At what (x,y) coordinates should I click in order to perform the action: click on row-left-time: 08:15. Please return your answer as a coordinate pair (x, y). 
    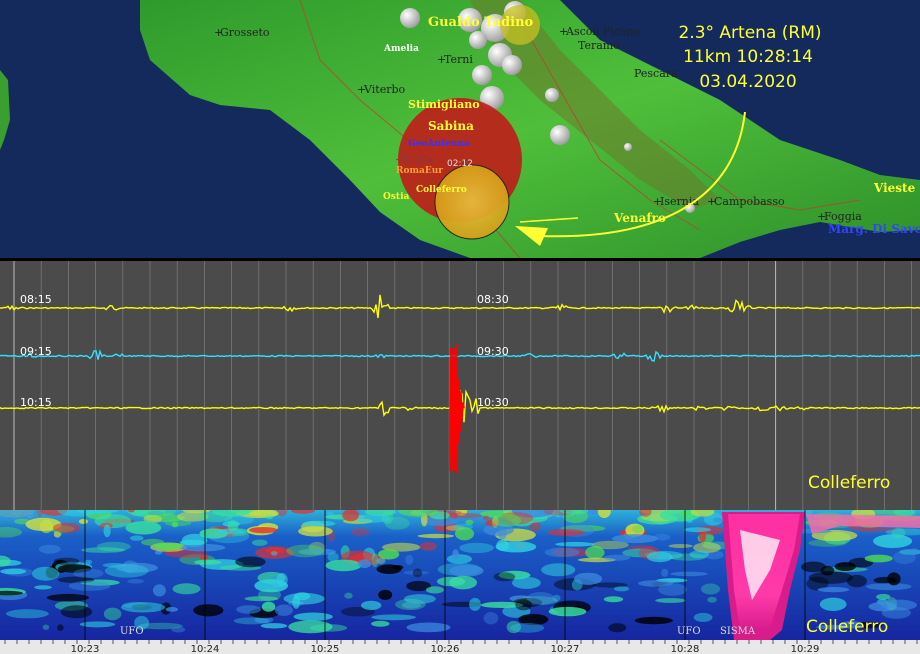
    Looking at the image, I should click on (36, 299).